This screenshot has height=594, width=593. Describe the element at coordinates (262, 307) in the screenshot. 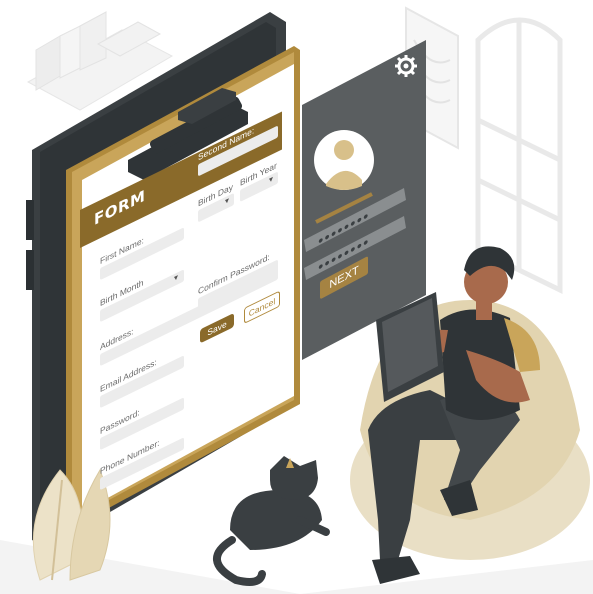

I see `cancel-button: Cancel` at that location.